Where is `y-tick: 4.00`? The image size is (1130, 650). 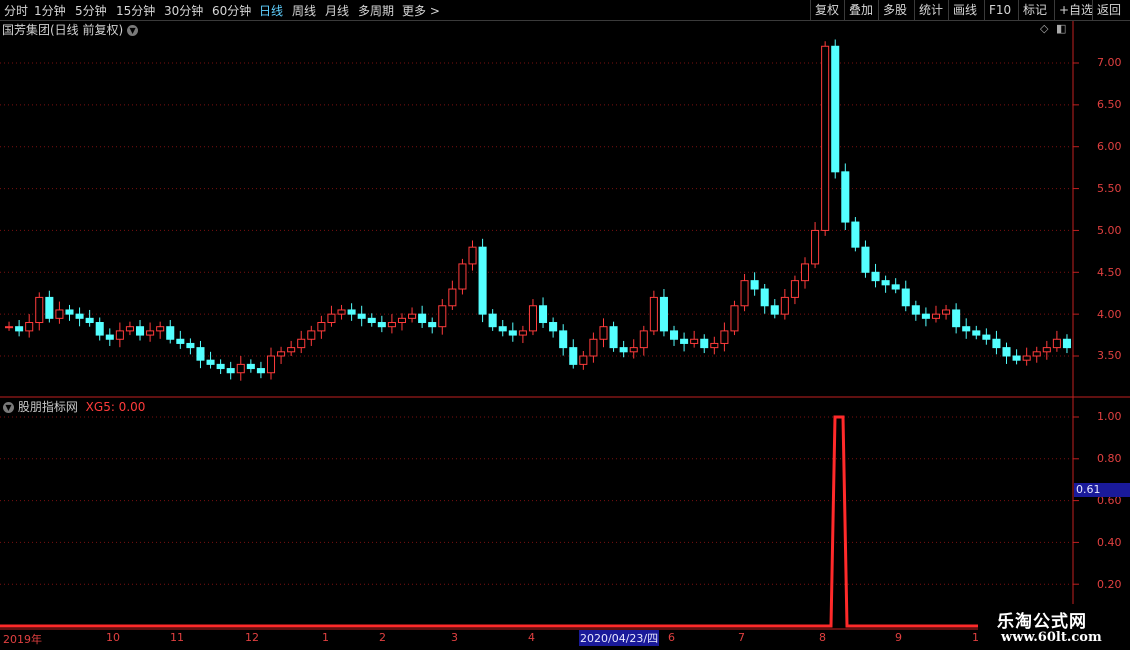
y-tick: 4.00 is located at coordinates (1109, 314).